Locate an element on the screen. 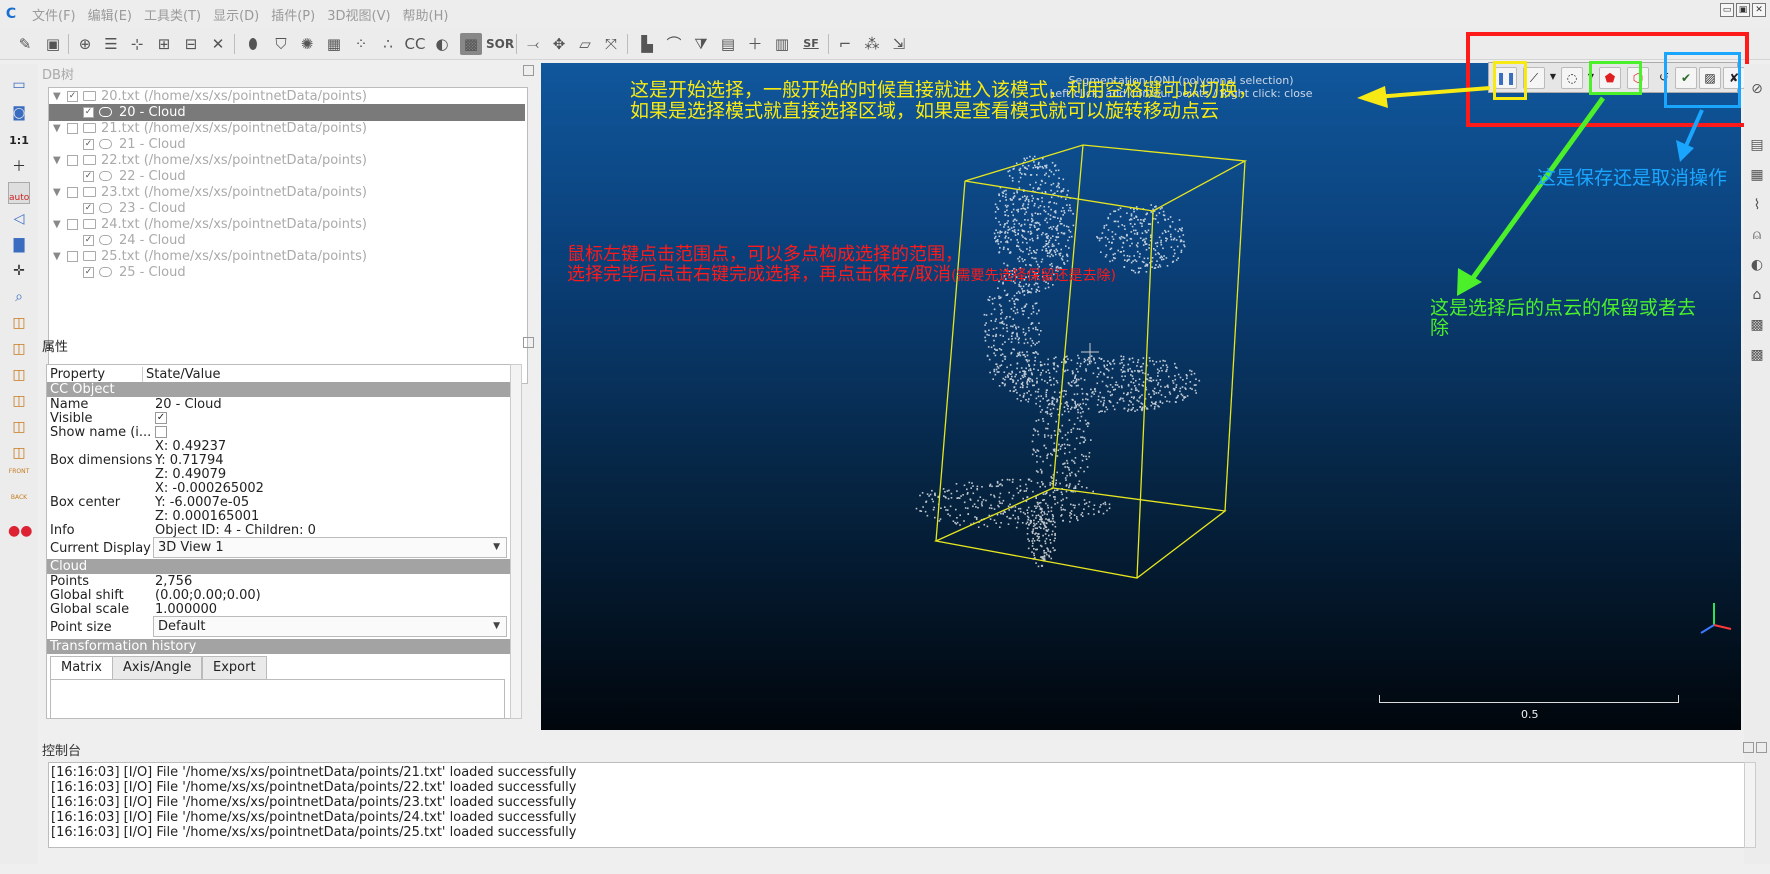 This screenshot has height=874, width=1770. plane-icon: ▱ is located at coordinates (585, 44).